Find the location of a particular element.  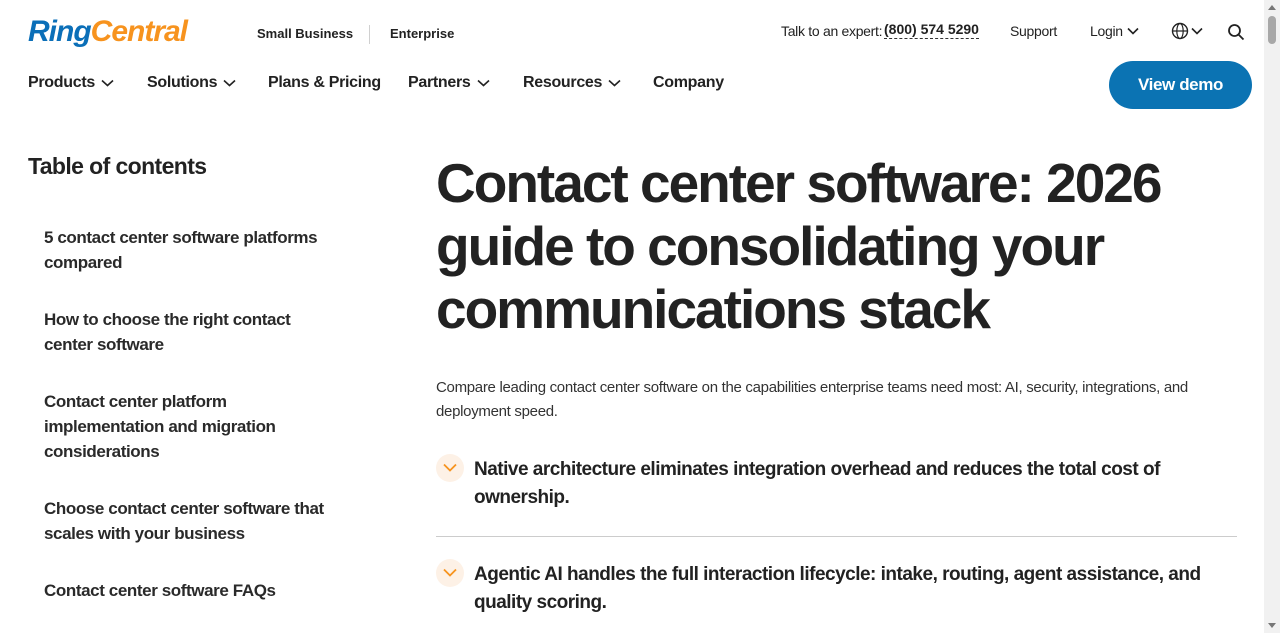

ringcentral-logo: RingCentral is located at coordinates (108, 31).